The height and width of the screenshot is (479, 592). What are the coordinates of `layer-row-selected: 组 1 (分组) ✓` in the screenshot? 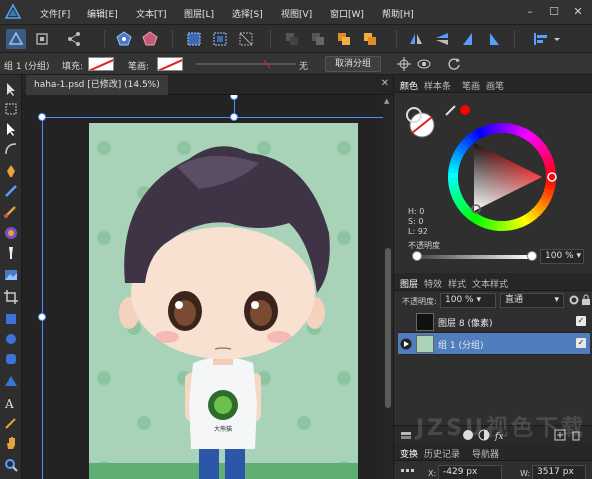 It's located at (494, 344).